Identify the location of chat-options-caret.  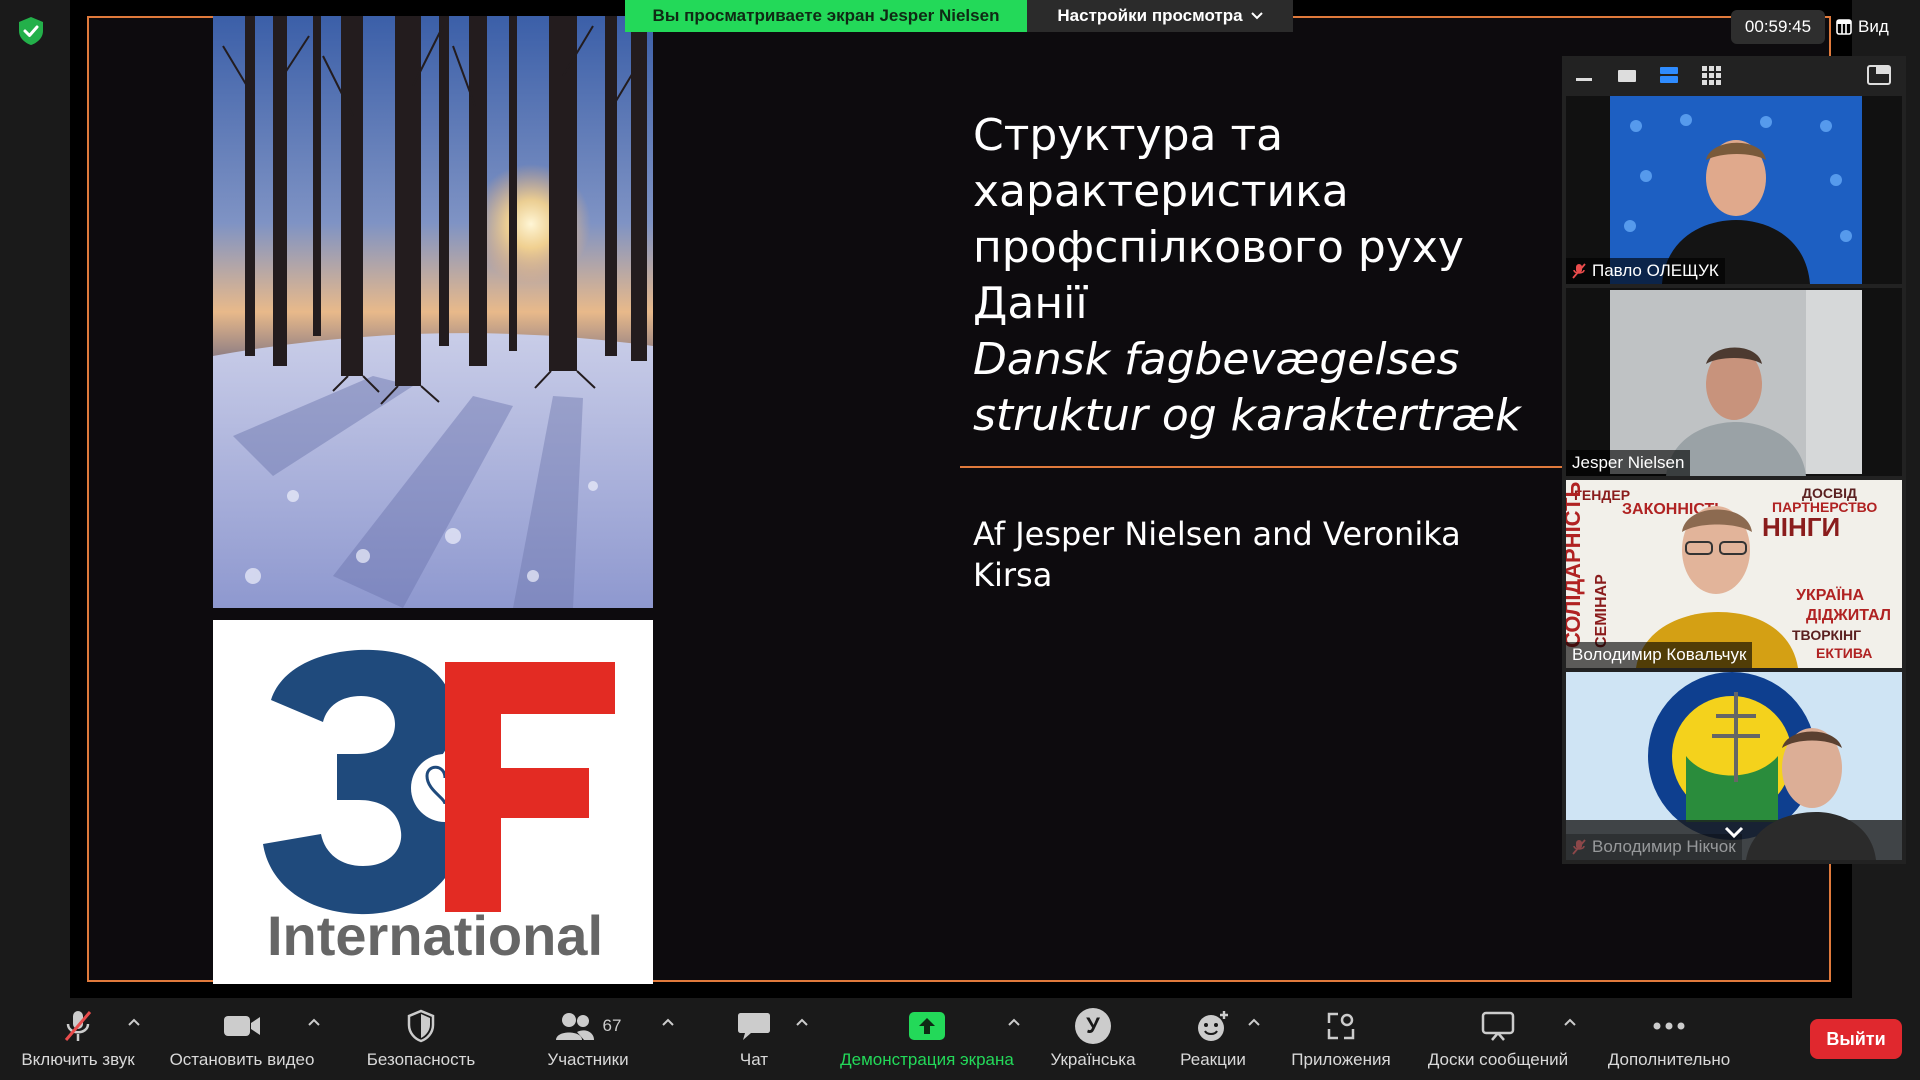
(802, 1022).